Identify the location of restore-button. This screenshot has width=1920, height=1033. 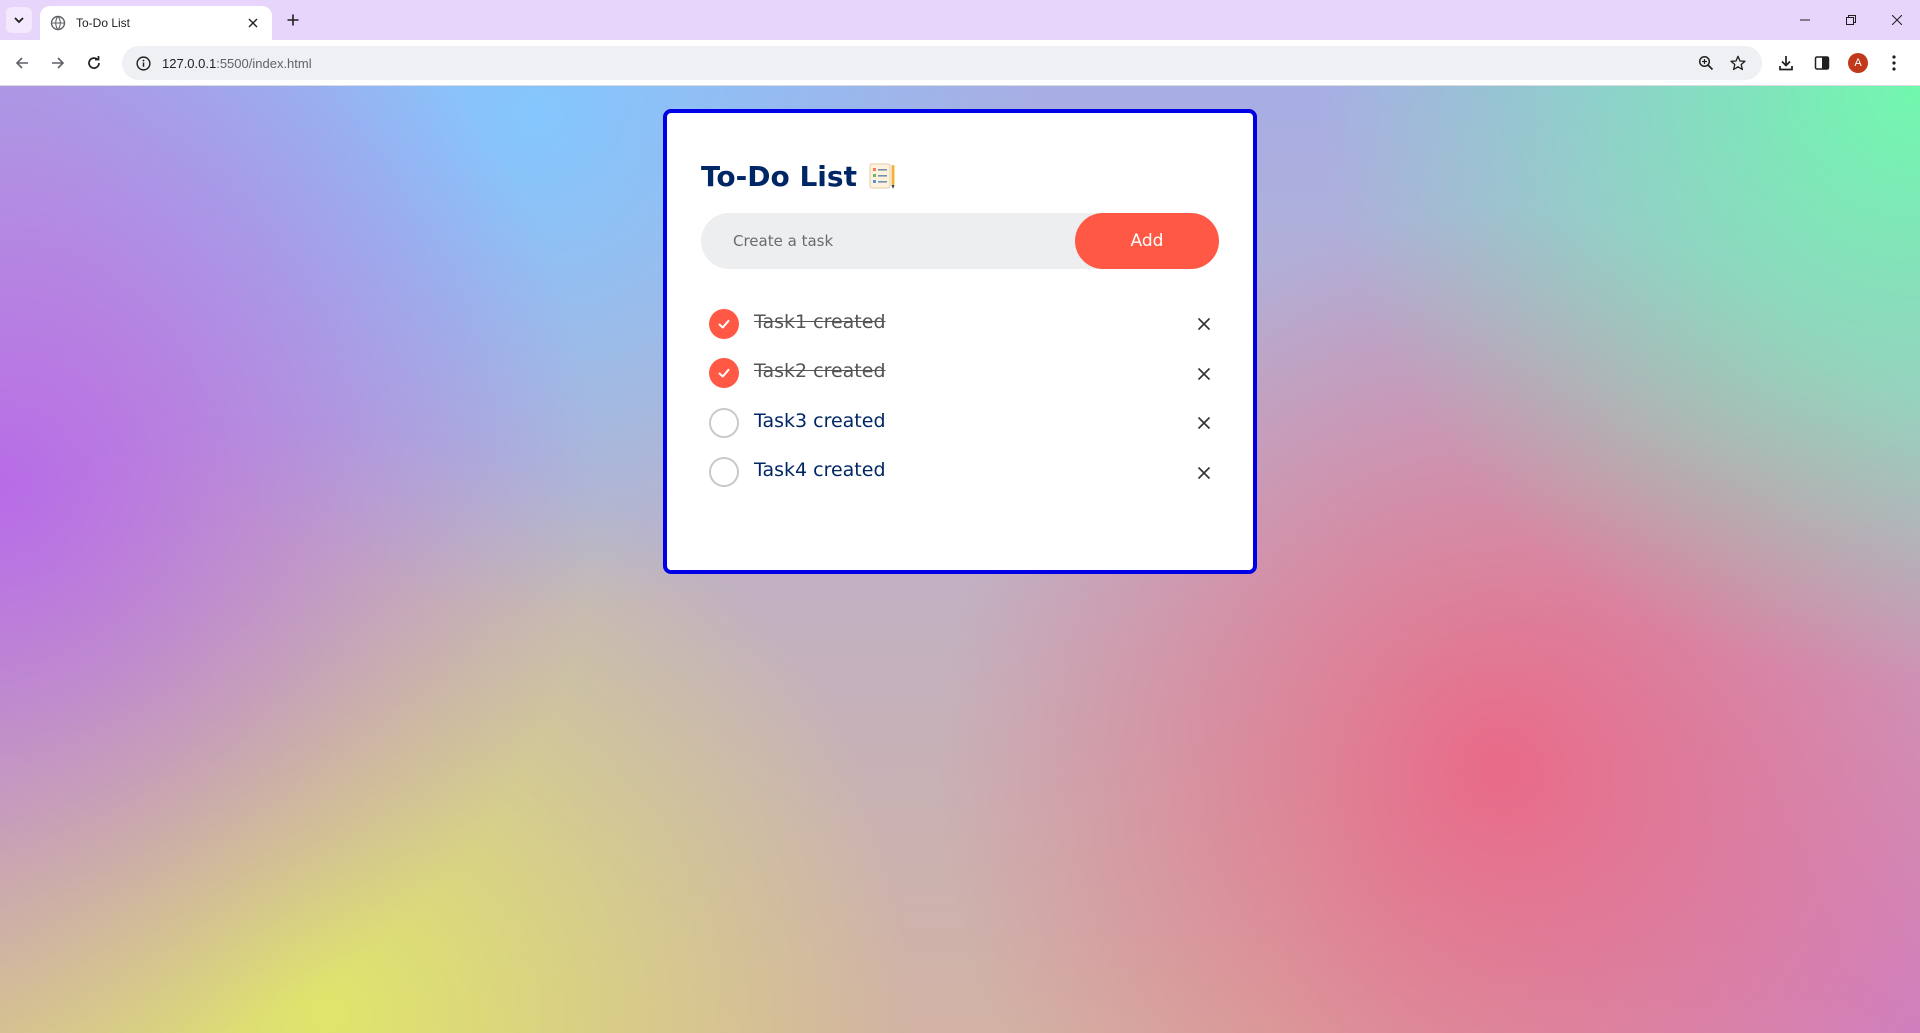
(1851, 20).